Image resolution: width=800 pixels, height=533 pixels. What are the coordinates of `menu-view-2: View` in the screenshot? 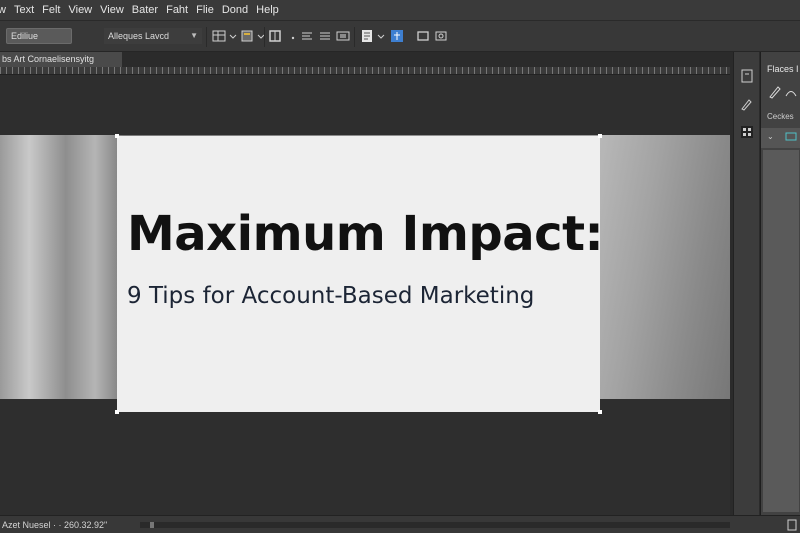 It's located at (116, 10).